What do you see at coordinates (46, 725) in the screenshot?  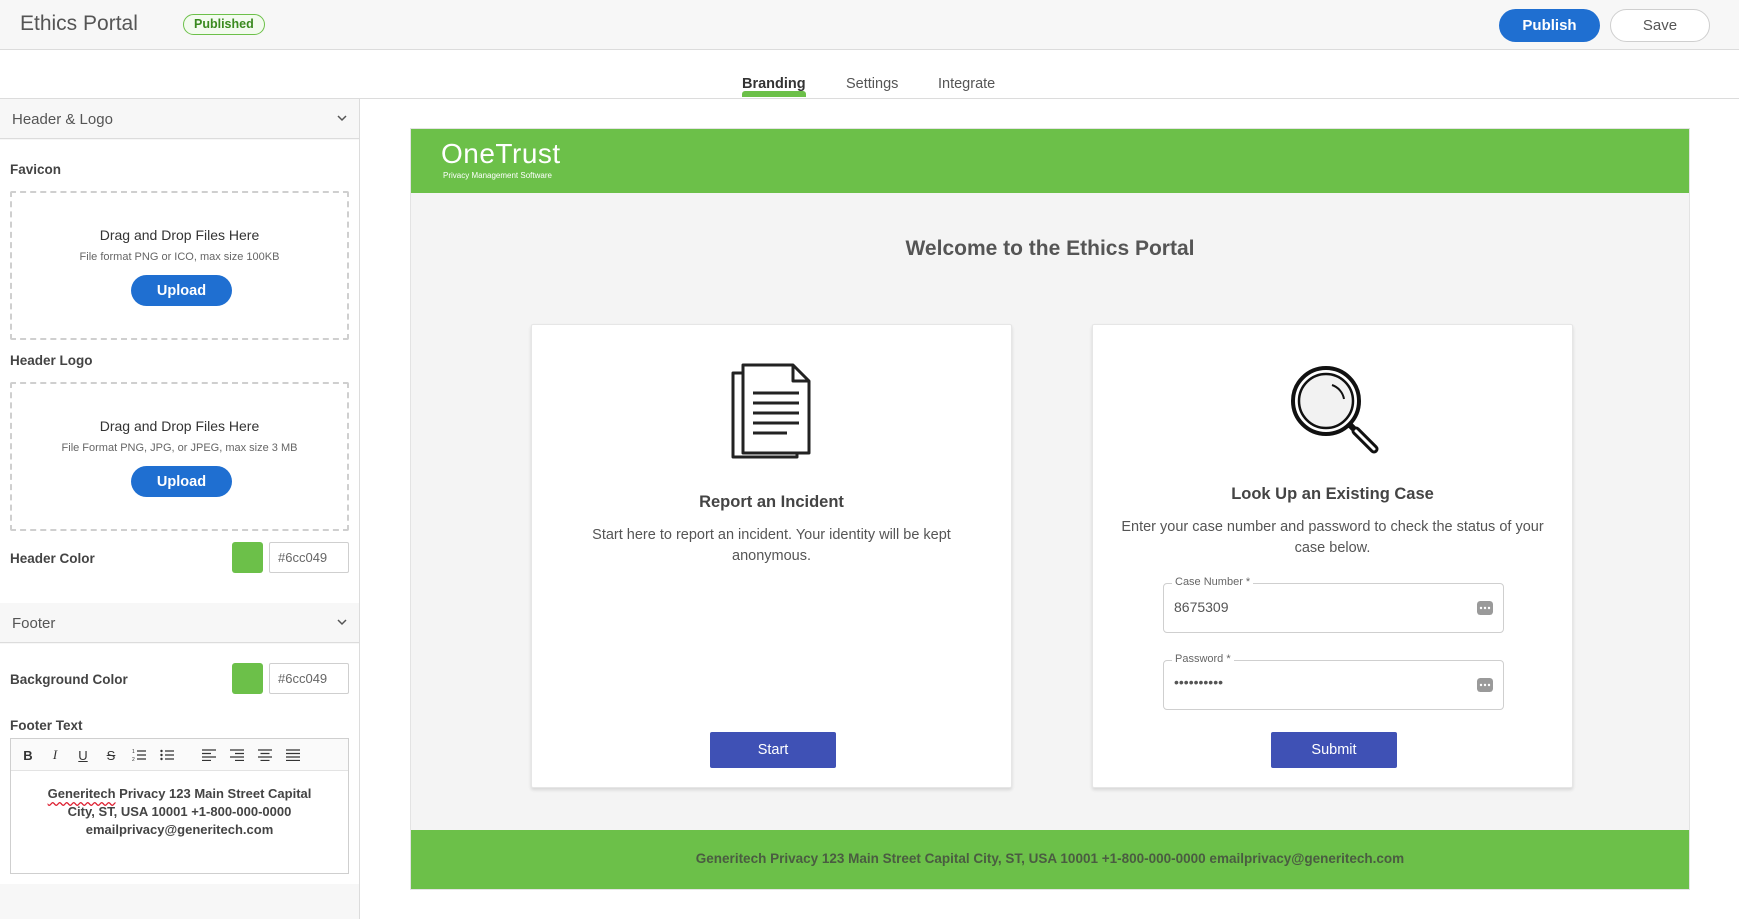 I see `footer-text-label: Footer Text` at bounding box center [46, 725].